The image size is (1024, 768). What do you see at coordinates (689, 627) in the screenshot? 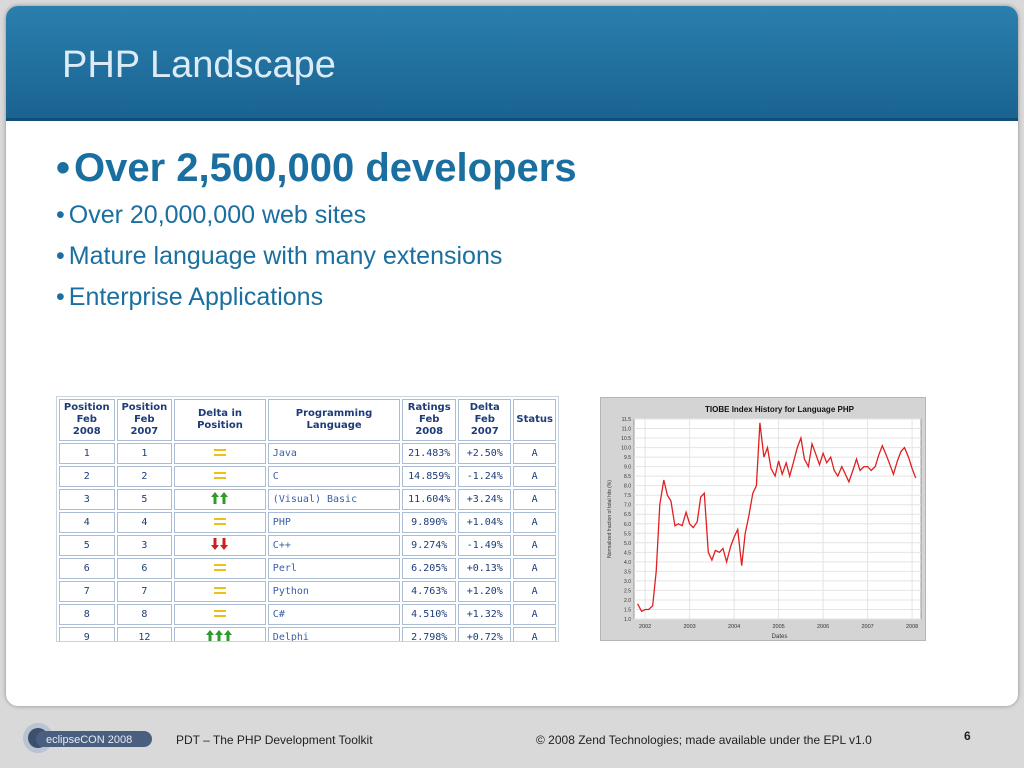
I see `x-tick-label: 2003` at bounding box center [689, 627].